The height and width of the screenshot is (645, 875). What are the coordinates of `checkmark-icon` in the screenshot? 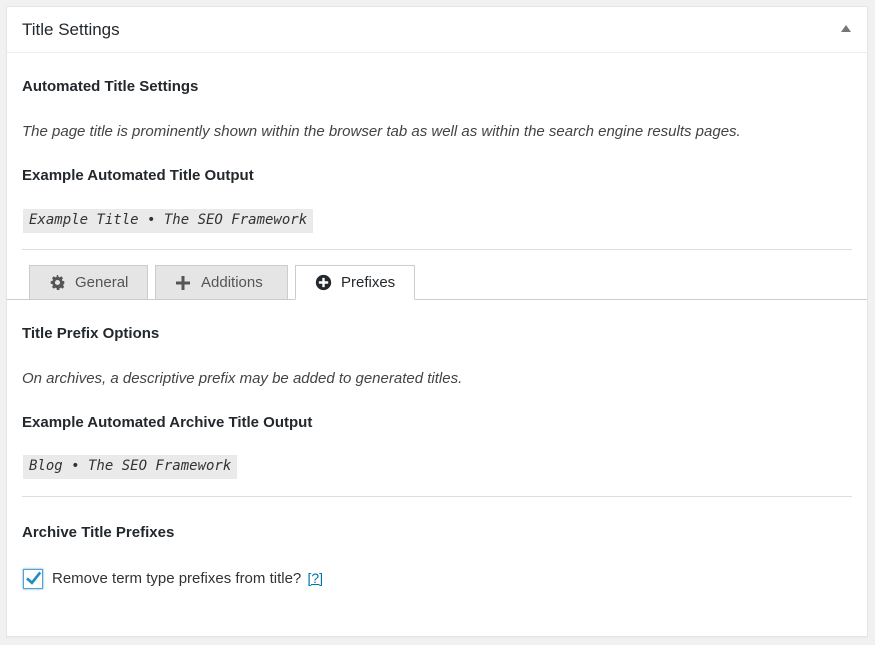 It's located at (34, 578).